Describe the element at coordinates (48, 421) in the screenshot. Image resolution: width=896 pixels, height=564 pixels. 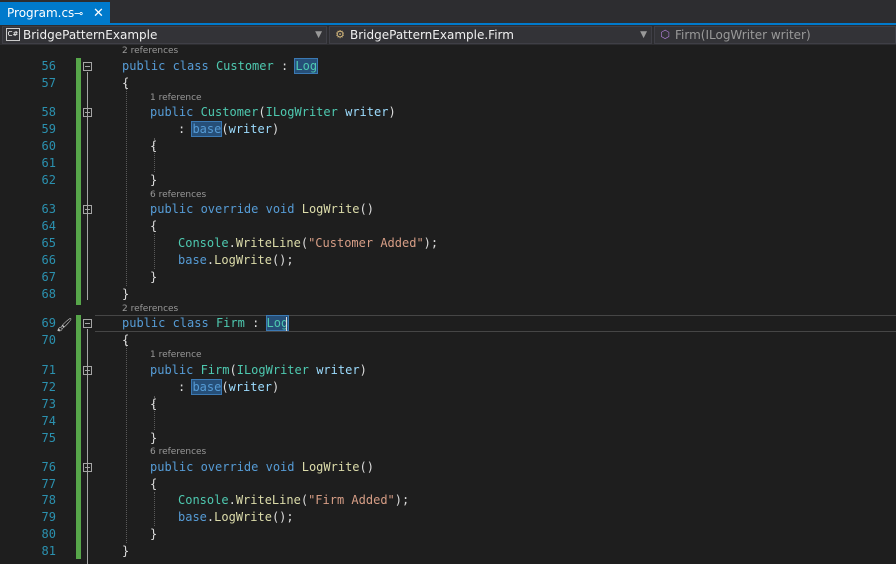
I see `line-number: 74` at that location.